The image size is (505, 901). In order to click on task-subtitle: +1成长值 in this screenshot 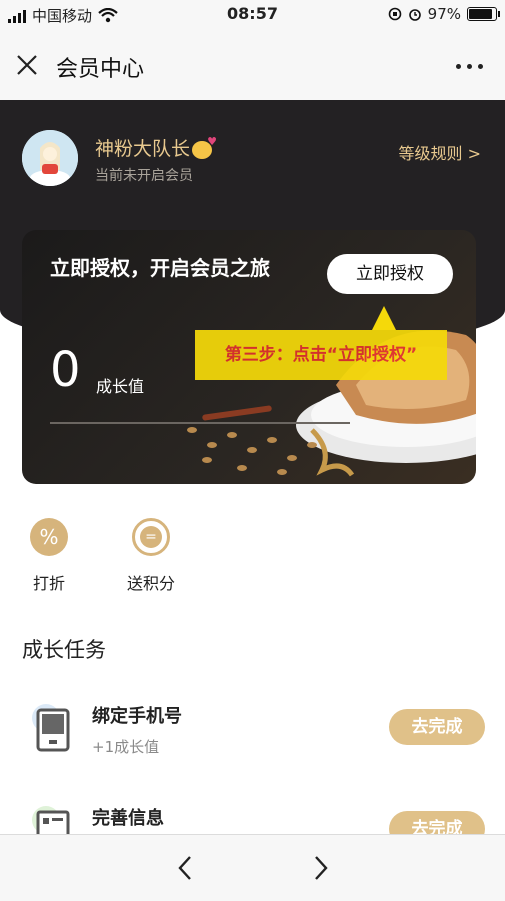, I will do `click(126, 747)`.